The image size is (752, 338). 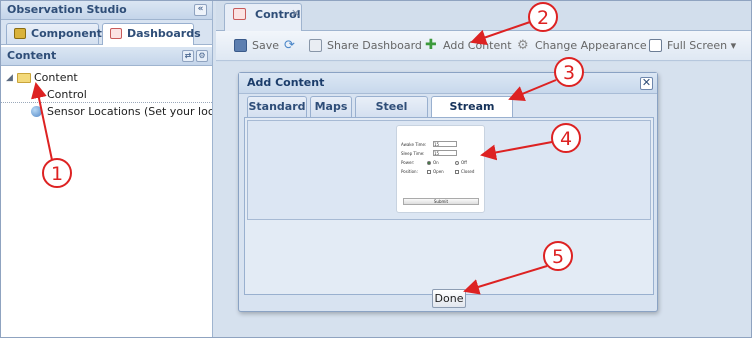 I want to click on studio-title: Observation Studio, so click(x=67, y=9).